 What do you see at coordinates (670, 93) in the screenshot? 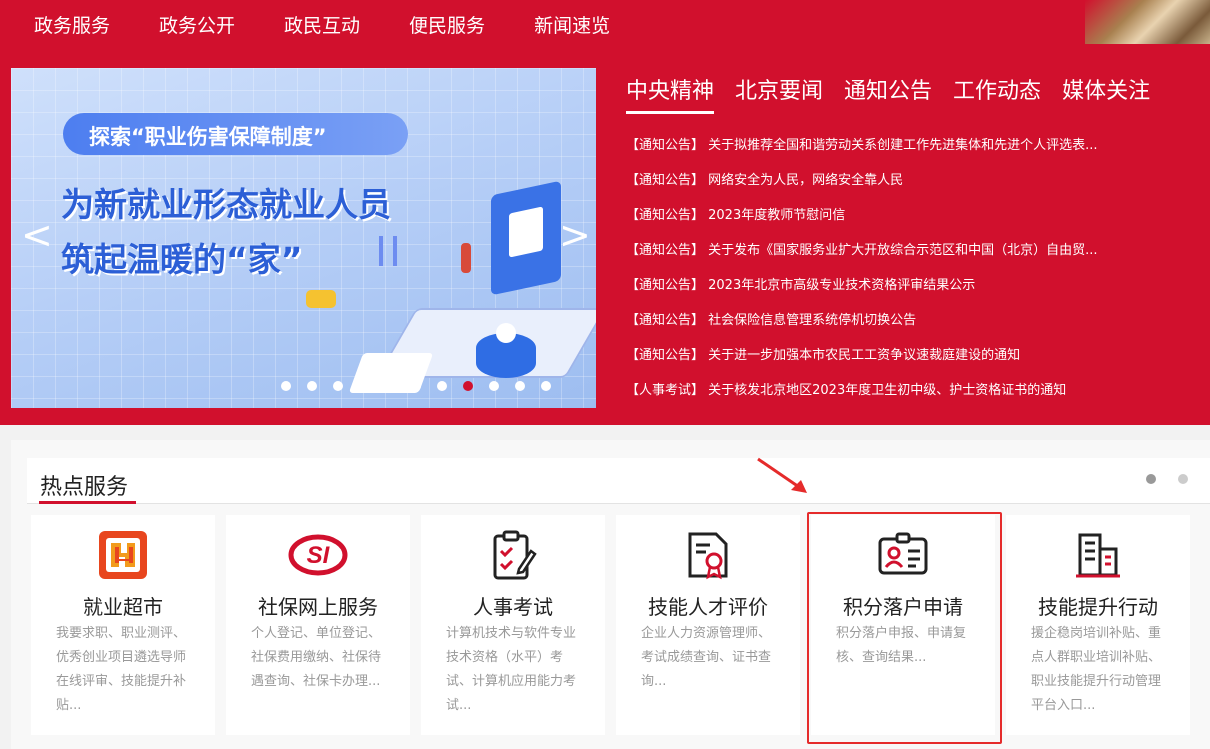
I see `tab-central-spirit: 中央精神` at bounding box center [670, 93].